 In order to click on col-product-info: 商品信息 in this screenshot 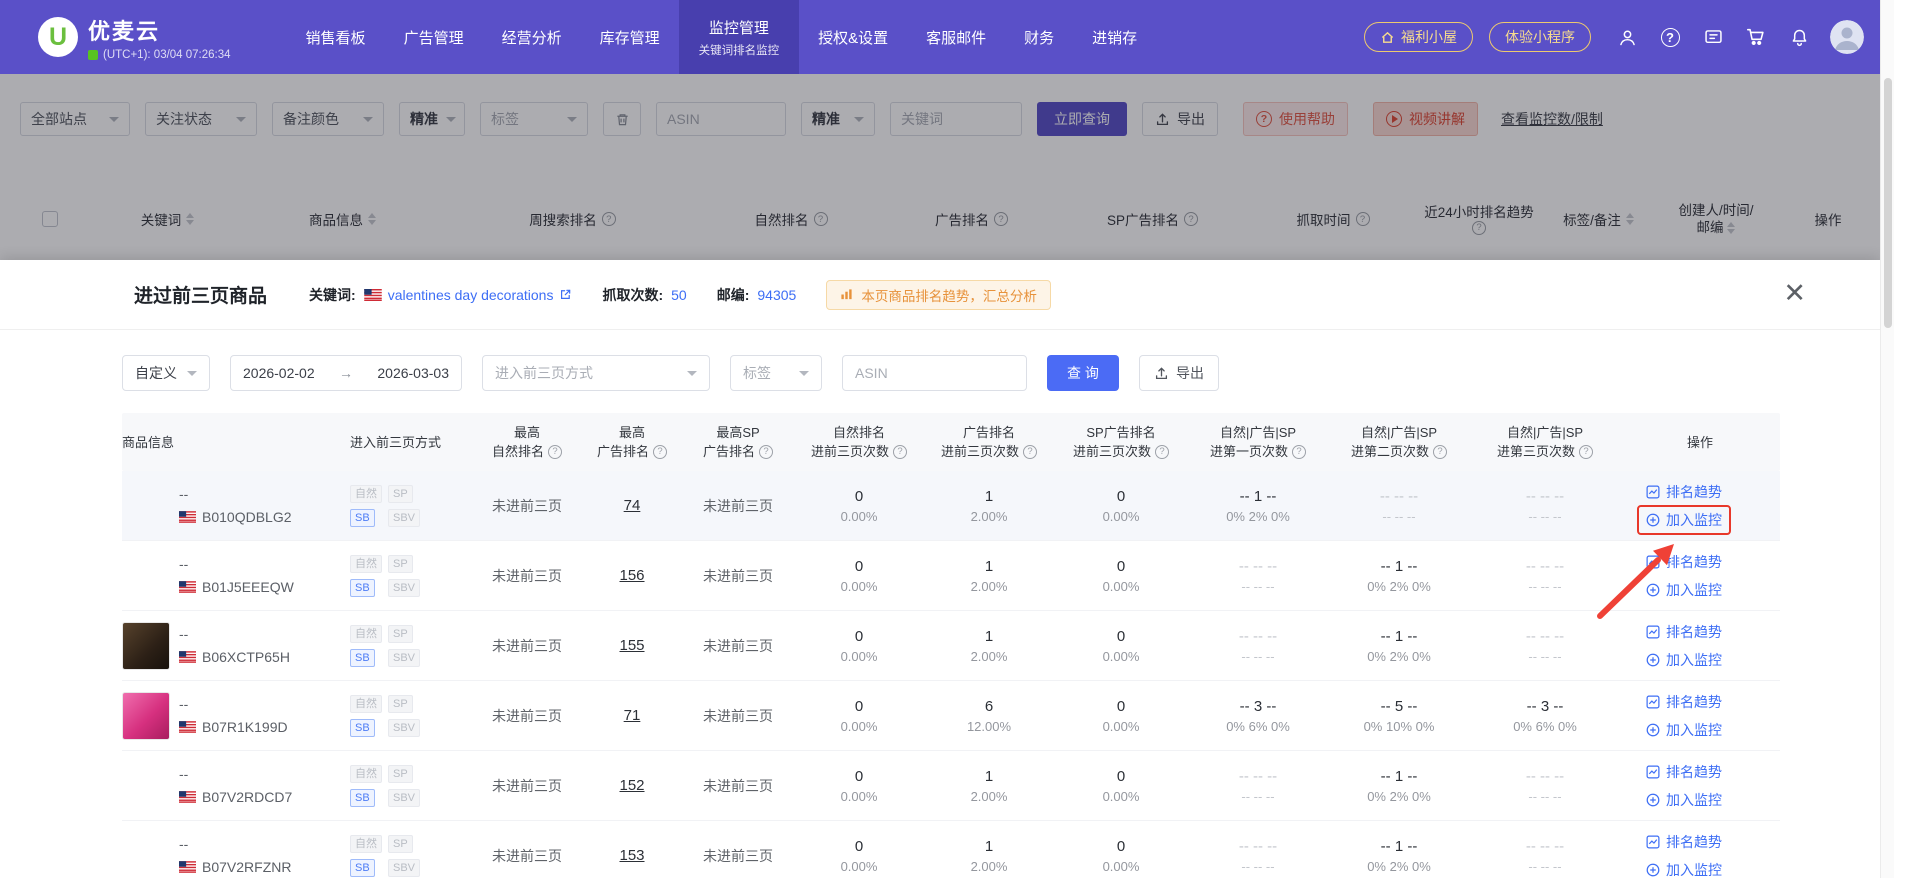, I will do `click(148, 442)`.